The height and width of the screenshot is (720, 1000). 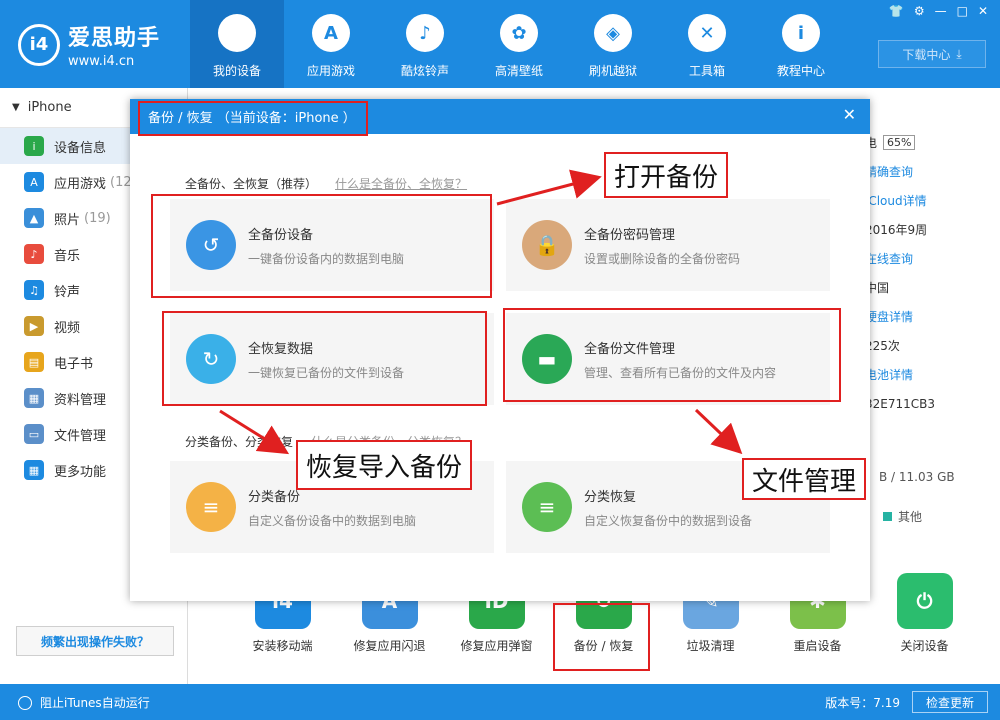 What do you see at coordinates (924, 601) in the screenshot?
I see `tool-icon: ⏻` at bounding box center [924, 601].